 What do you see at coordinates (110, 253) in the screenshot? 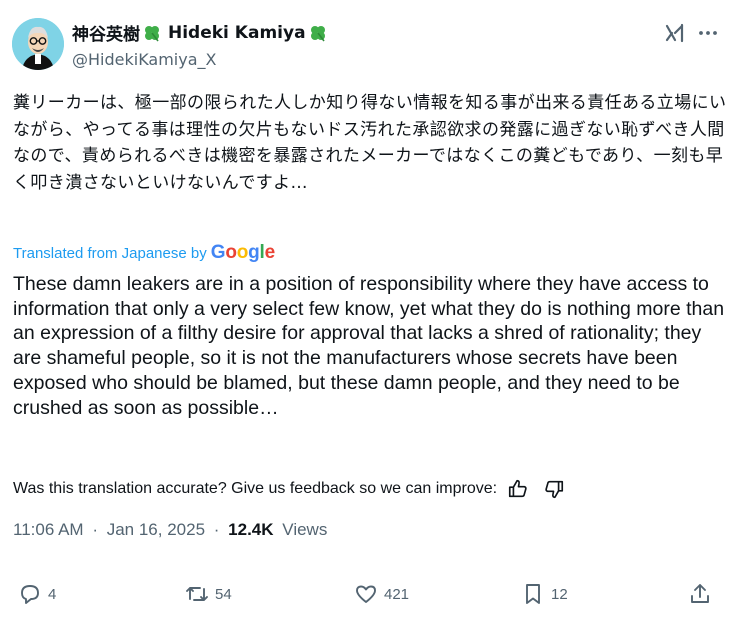
I see `translated-label: Translated from Japanese by` at bounding box center [110, 253].